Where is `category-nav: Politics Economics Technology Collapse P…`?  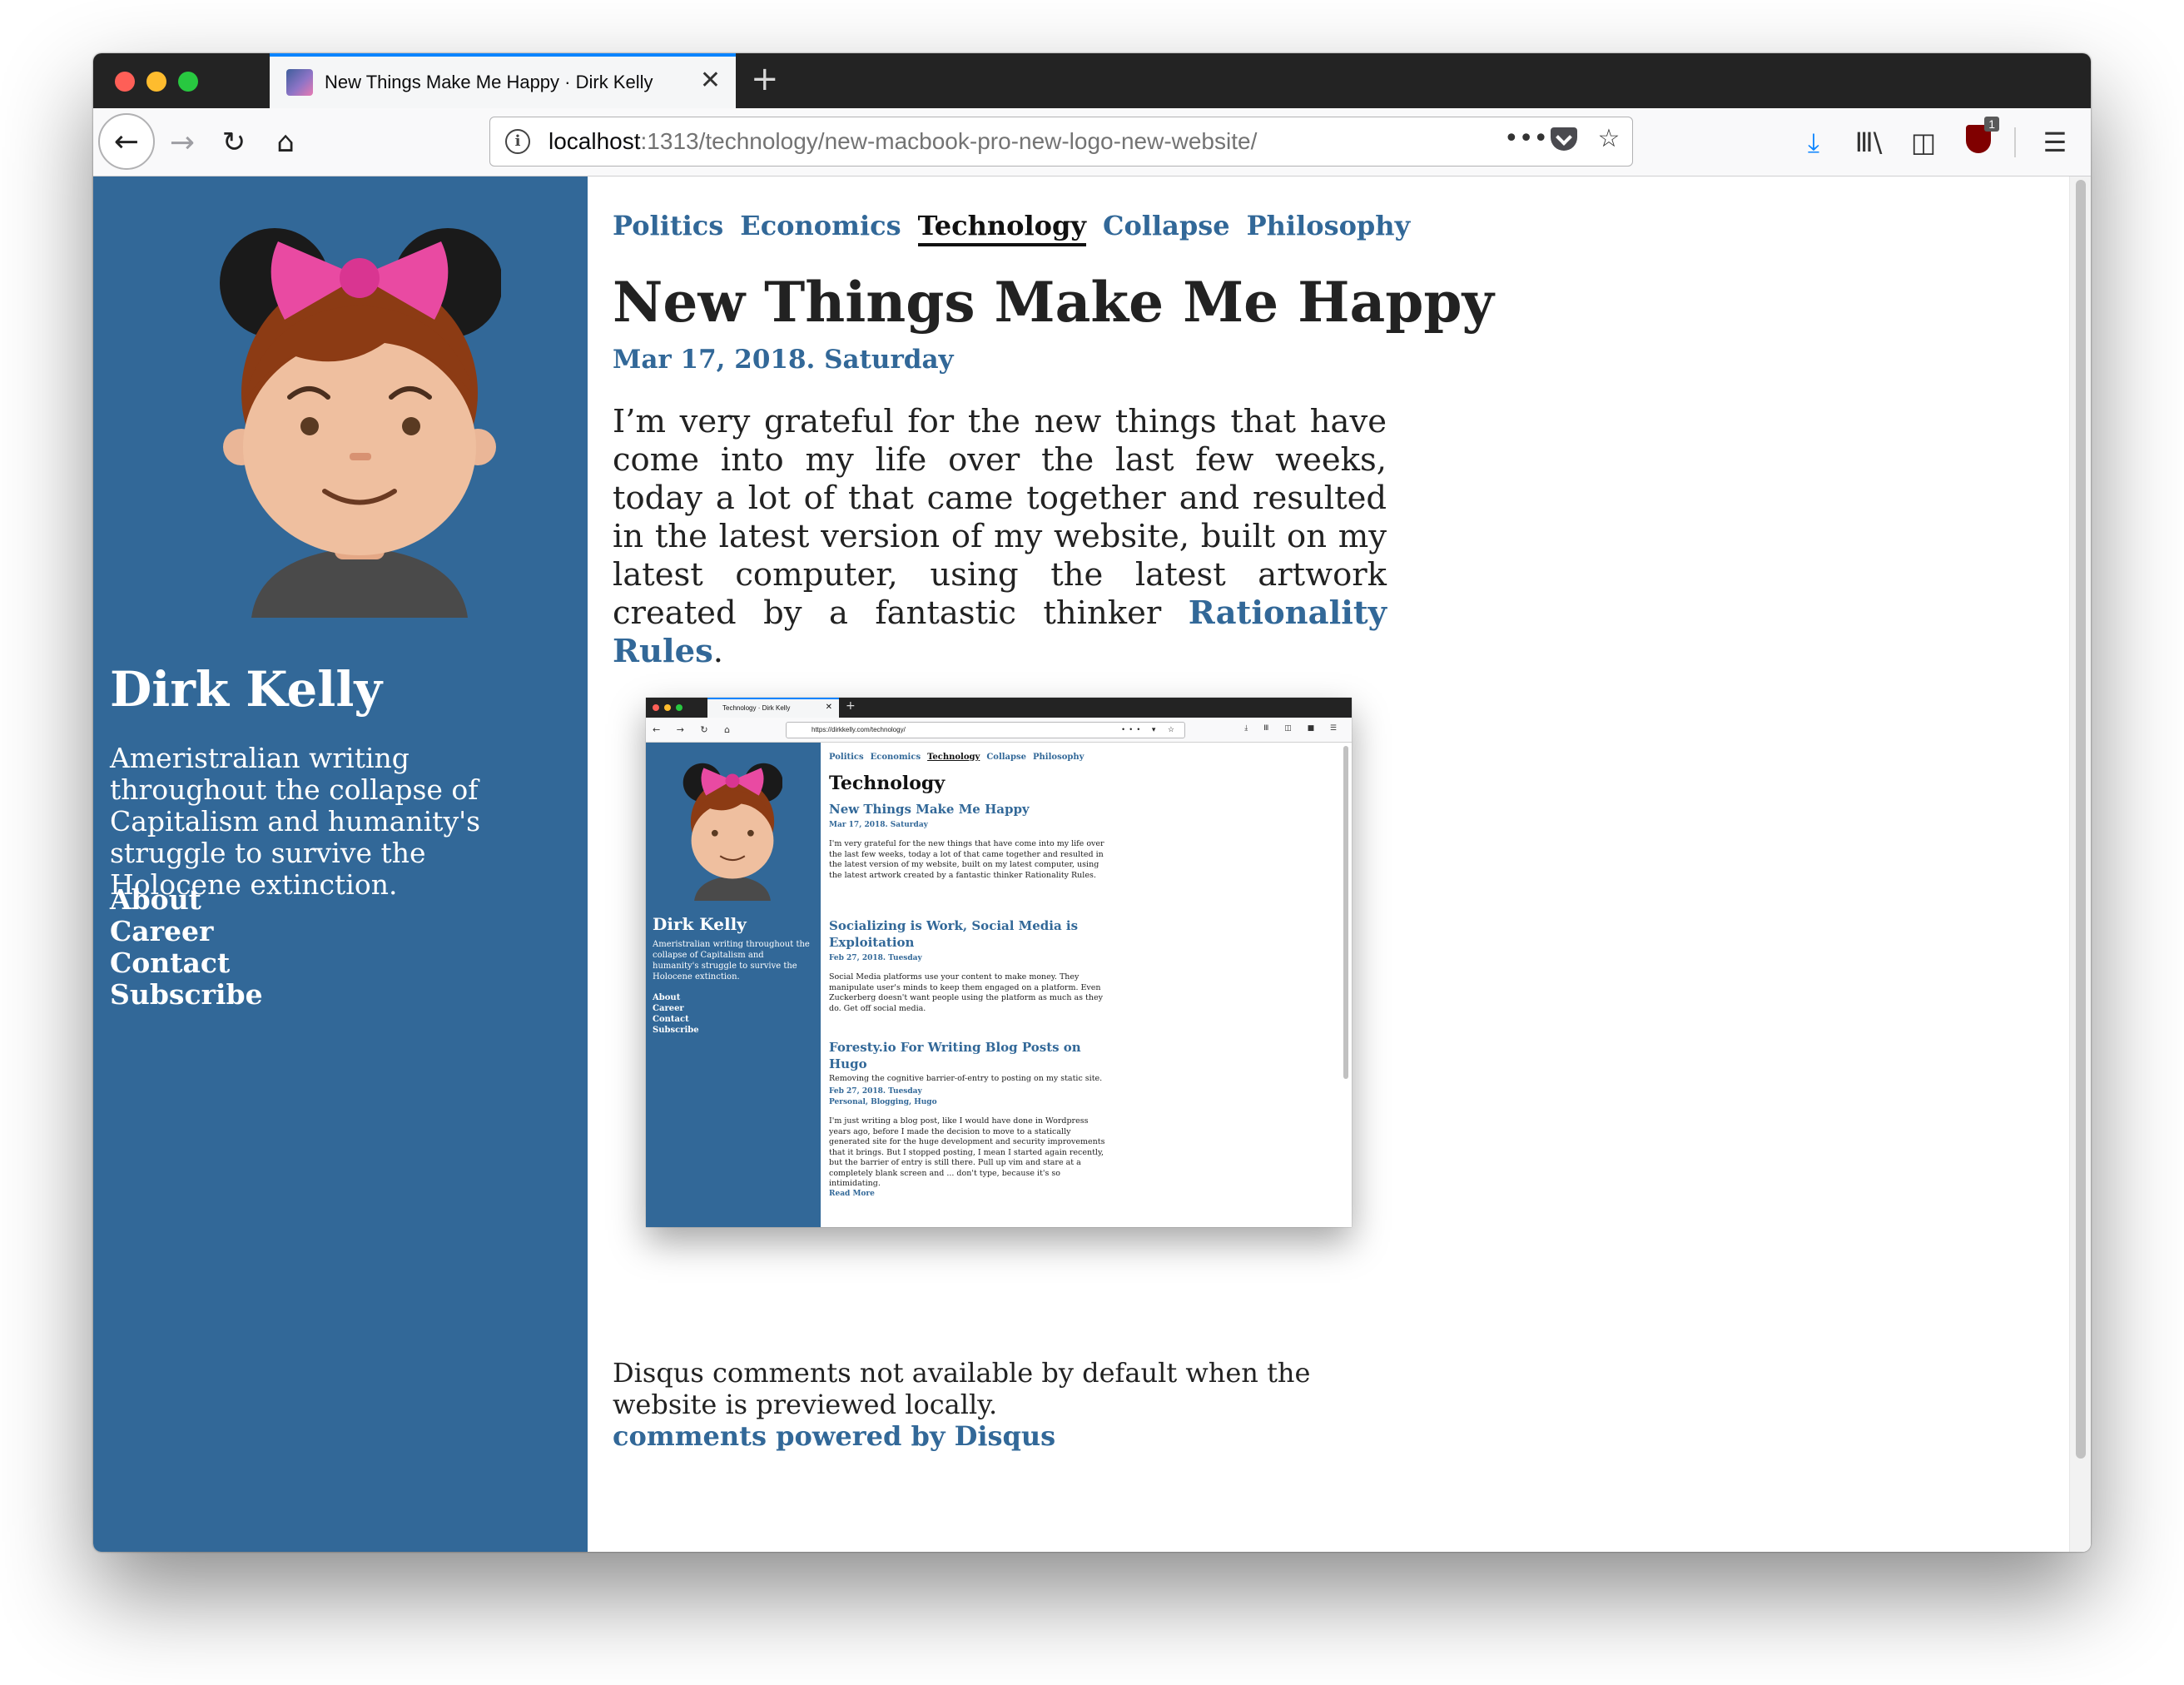
category-nav: Politics Economics Technology Collapse P… is located at coordinates (1011, 228).